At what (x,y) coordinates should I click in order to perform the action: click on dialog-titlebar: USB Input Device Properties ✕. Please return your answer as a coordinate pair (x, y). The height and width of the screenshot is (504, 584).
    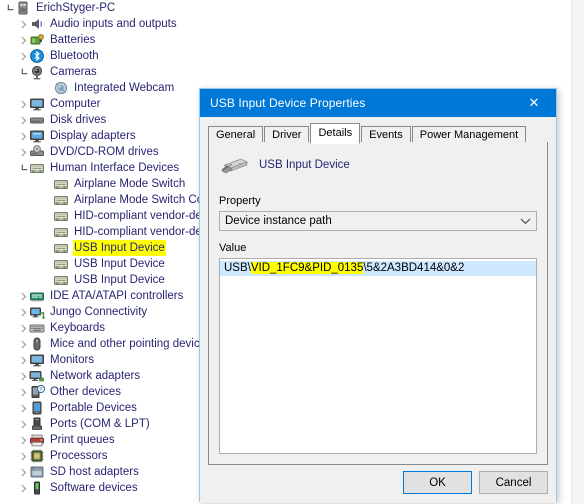
    Looking at the image, I should click on (378, 103).